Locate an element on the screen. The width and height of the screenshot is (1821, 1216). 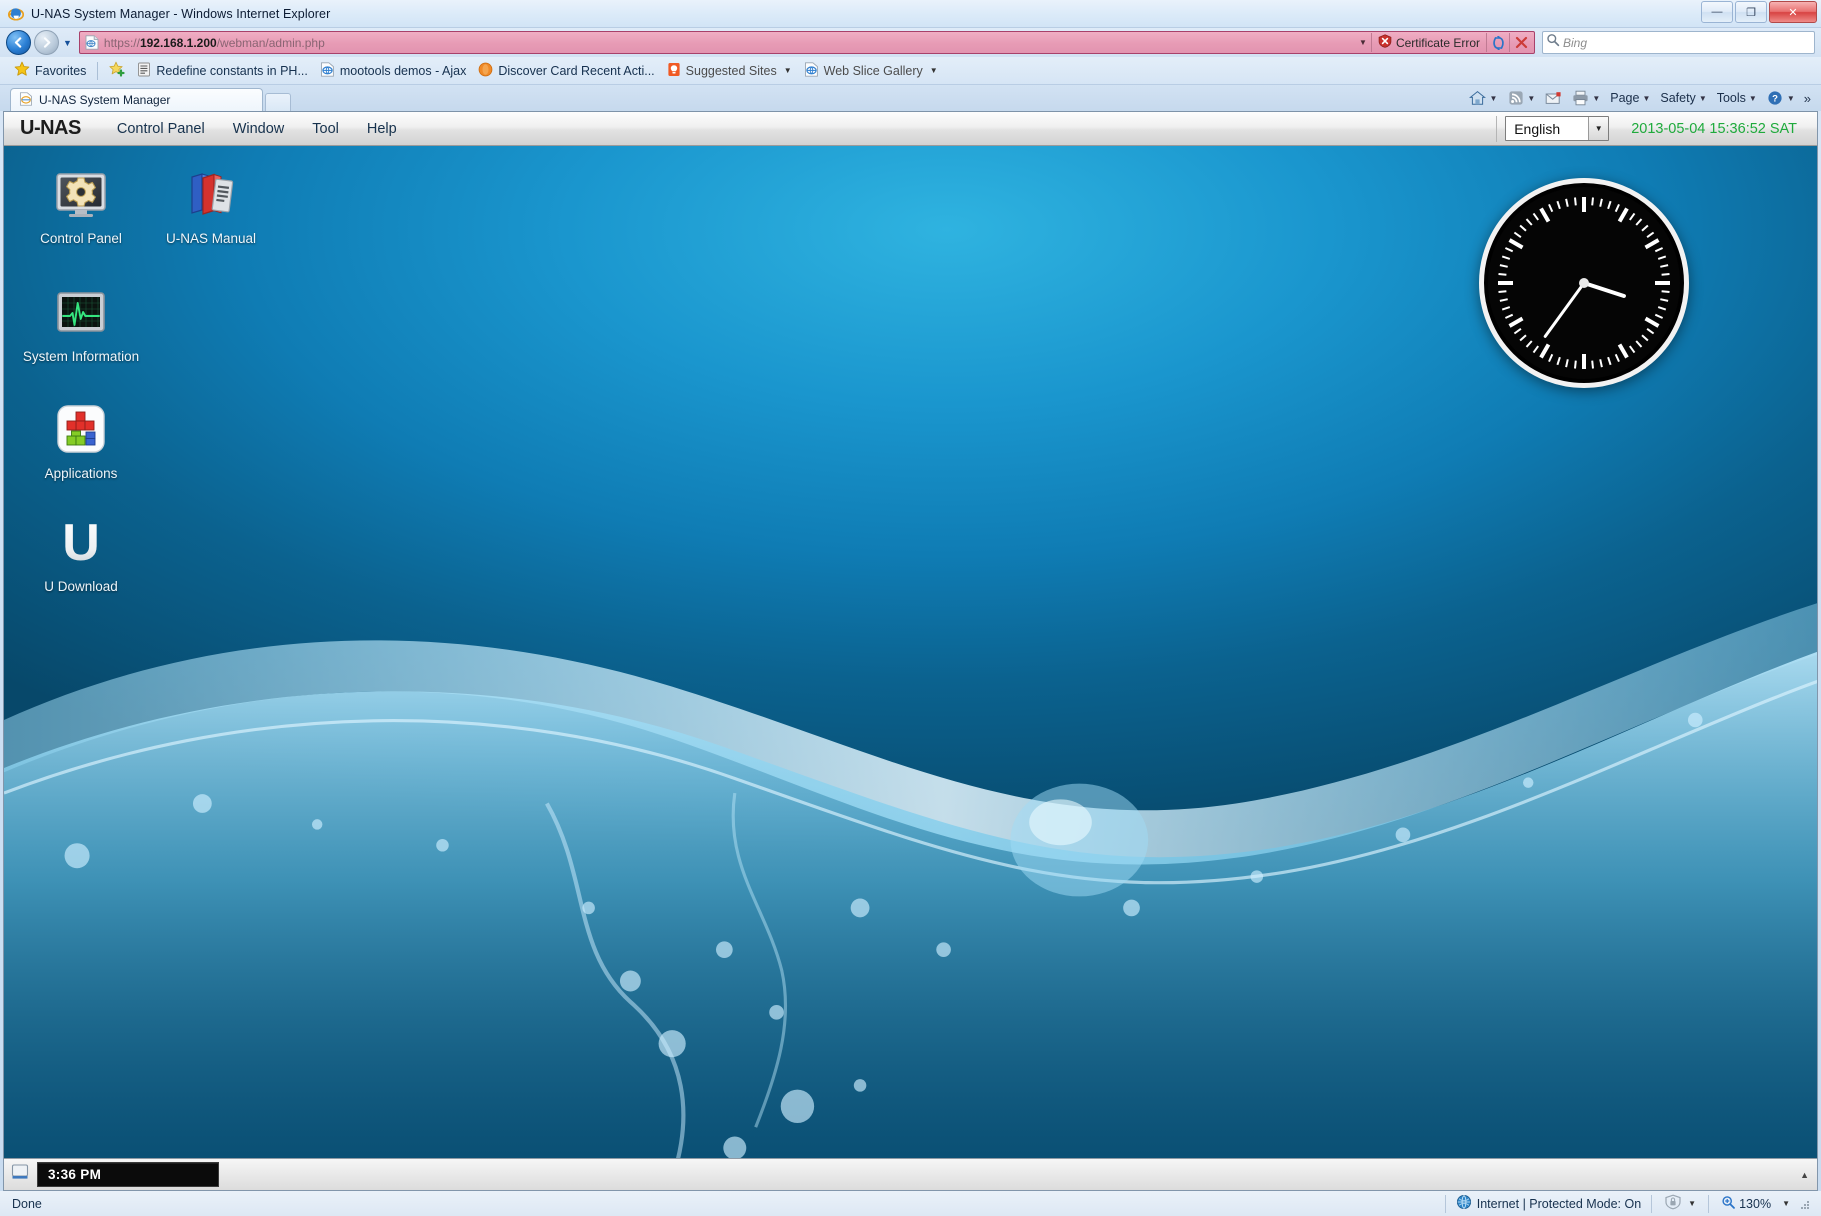
maximize-button: ❐ is located at coordinates (1751, 12).